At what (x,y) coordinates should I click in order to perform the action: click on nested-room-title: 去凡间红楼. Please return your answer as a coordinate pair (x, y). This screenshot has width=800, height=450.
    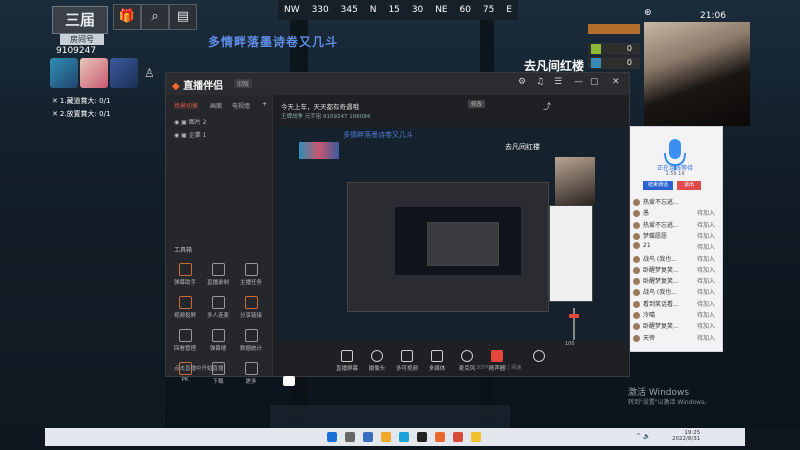
    Looking at the image, I should click on (522, 147).